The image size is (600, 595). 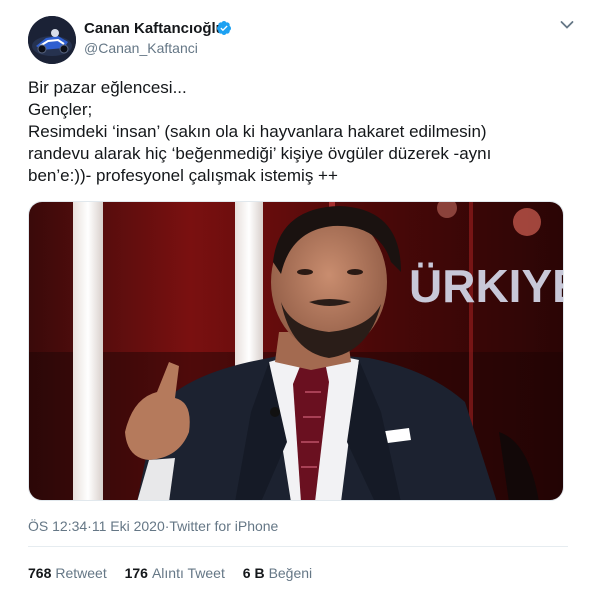 What do you see at coordinates (60, 109) in the screenshot?
I see `tweet-line: Gençler;` at bounding box center [60, 109].